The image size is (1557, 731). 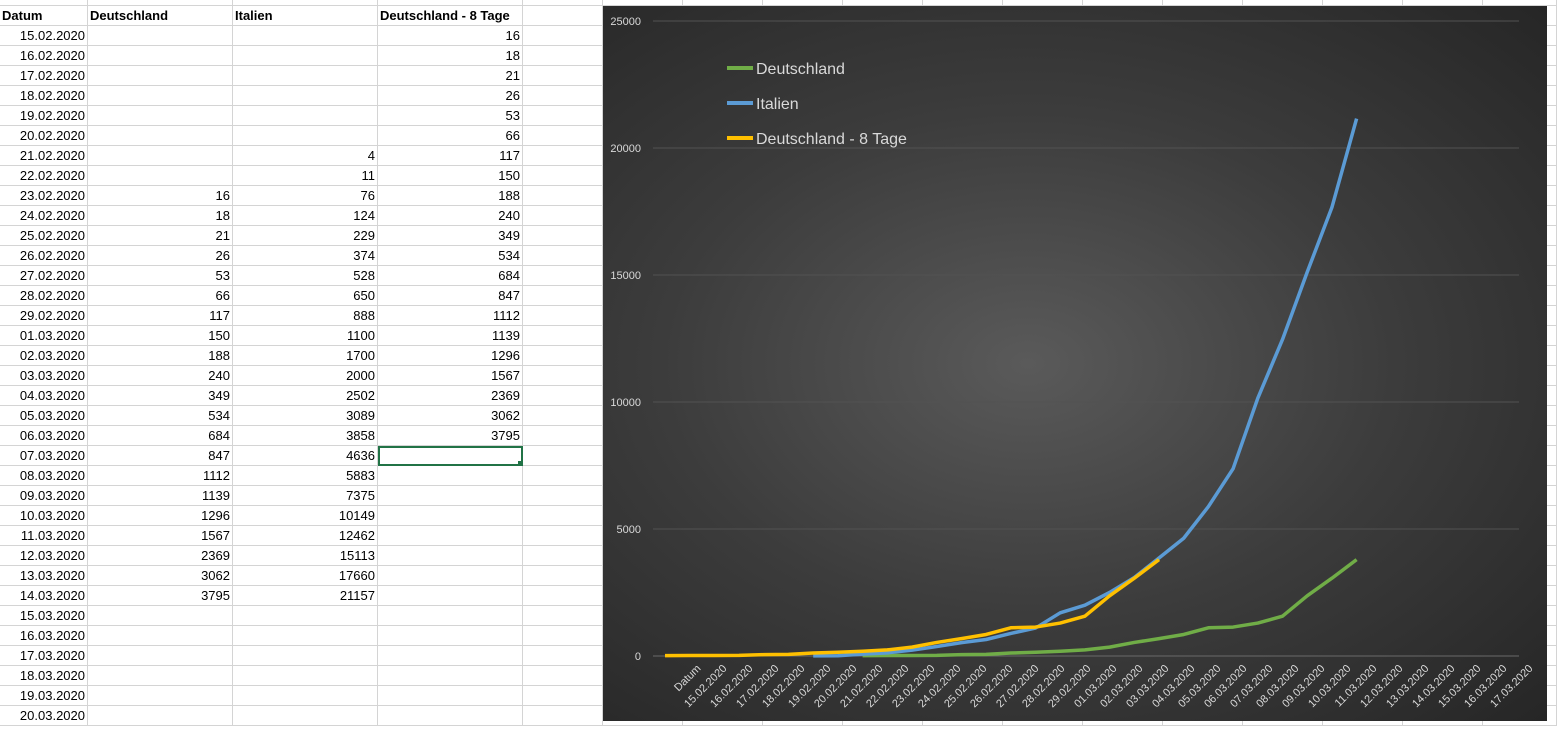 I want to click on date-cell: 15.03.2020, so click(x=44, y=616).